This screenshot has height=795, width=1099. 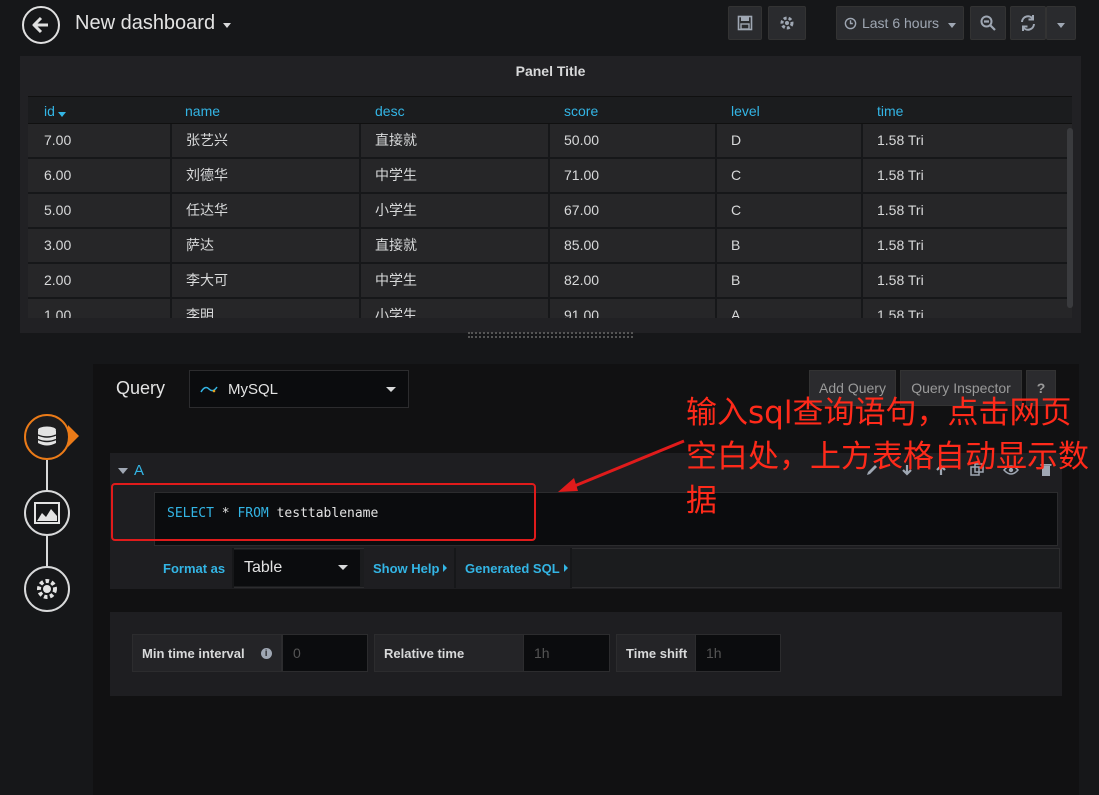 What do you see at coordinates (194, 568) in the screenshot?
I see `format-as-label: Format as` at bounding box center [194, 568].